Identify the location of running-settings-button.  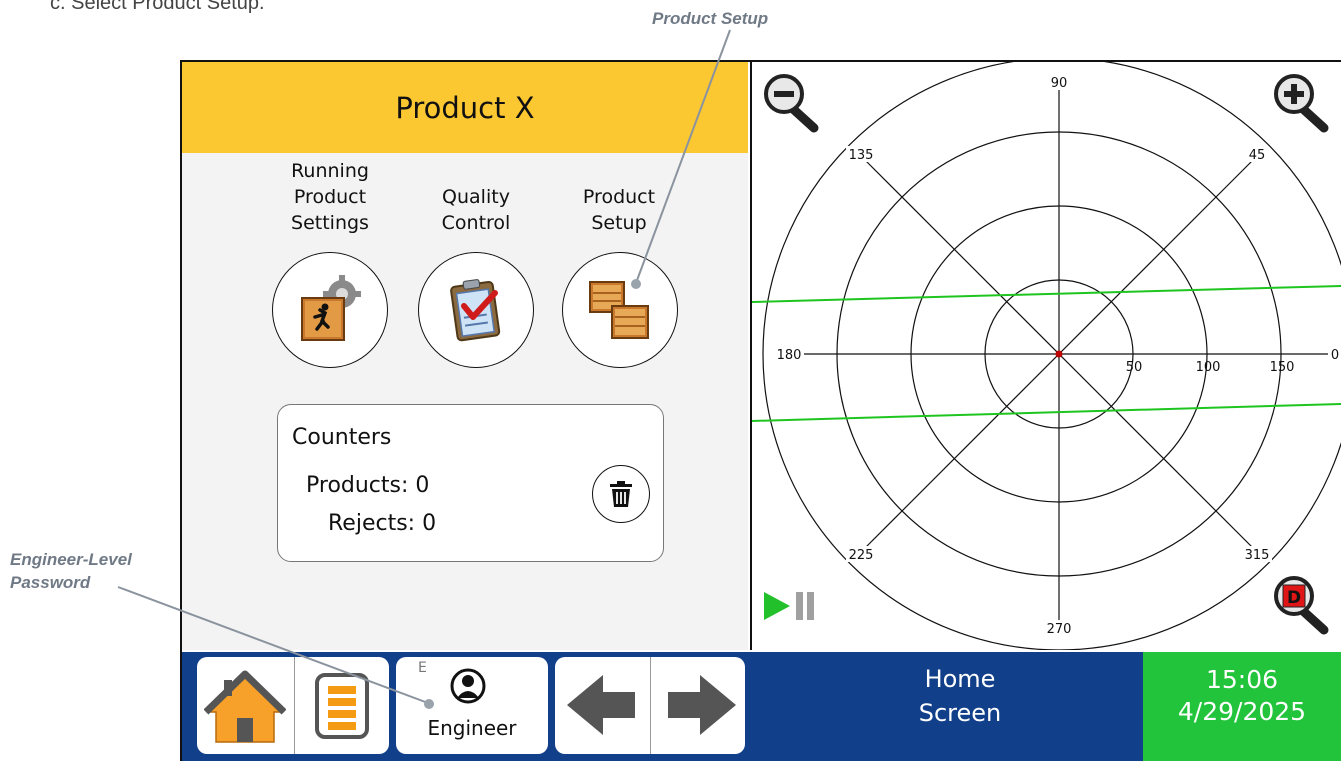
(330, 310).